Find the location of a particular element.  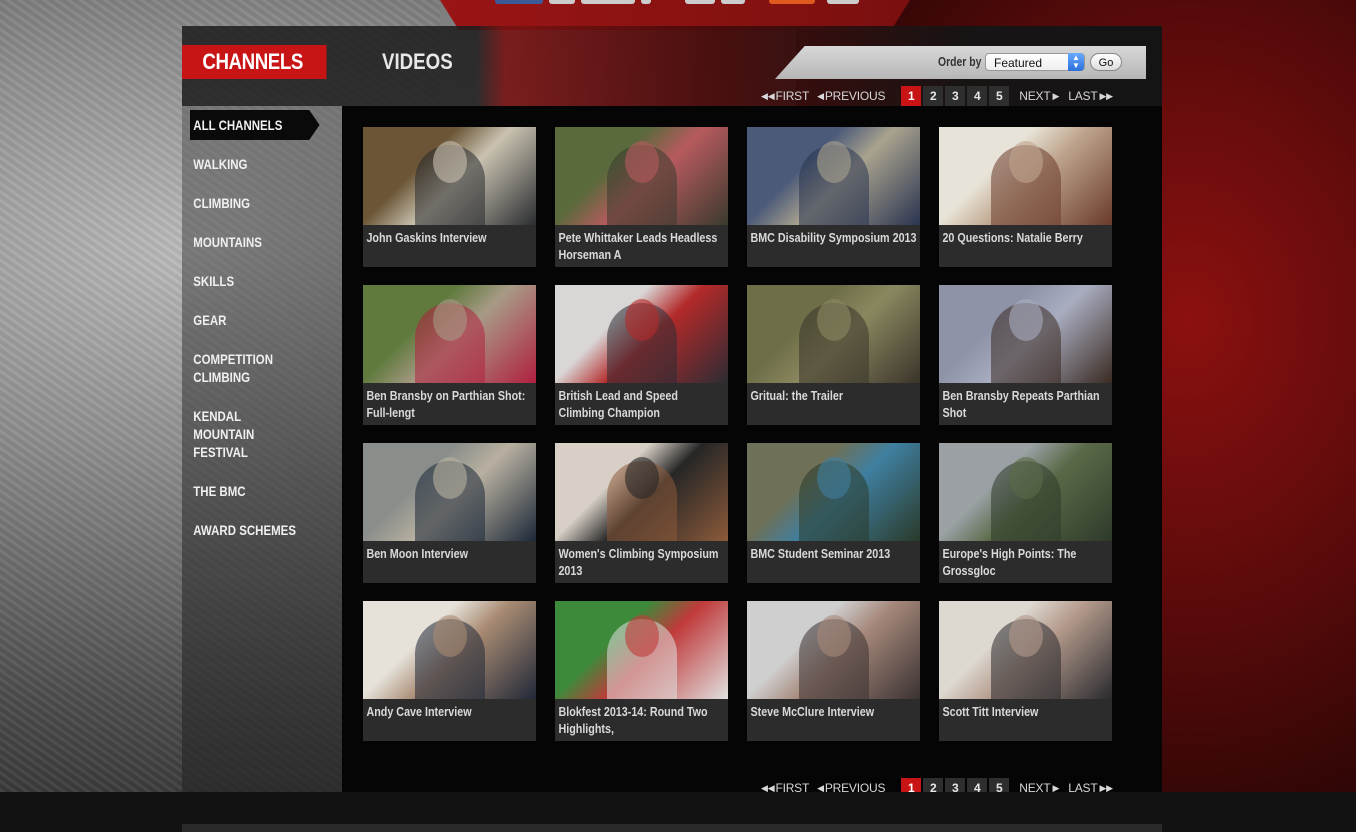

sidebar-item-gear: GEAR is located at coordinates (255, 324).